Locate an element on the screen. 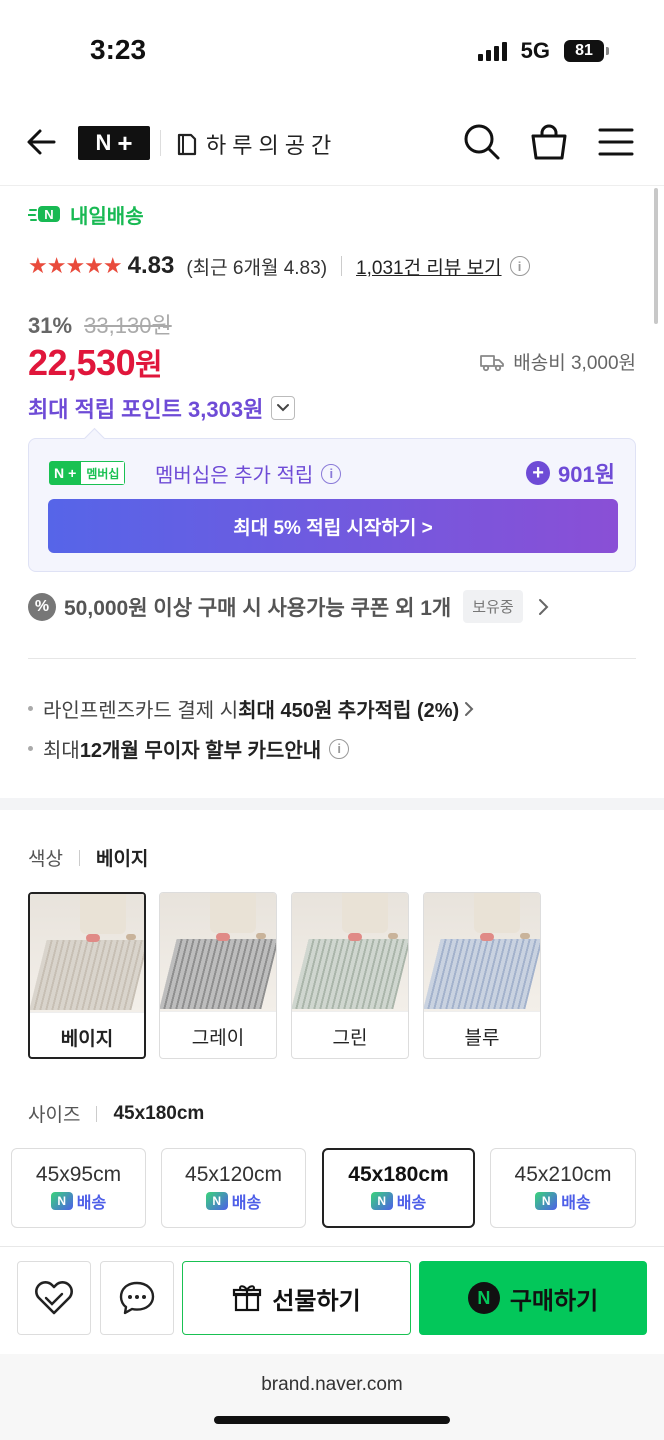 This screenshot has height=1440, width=664. size-option-label: 45x120cm is located at coordinates (233, 1174).